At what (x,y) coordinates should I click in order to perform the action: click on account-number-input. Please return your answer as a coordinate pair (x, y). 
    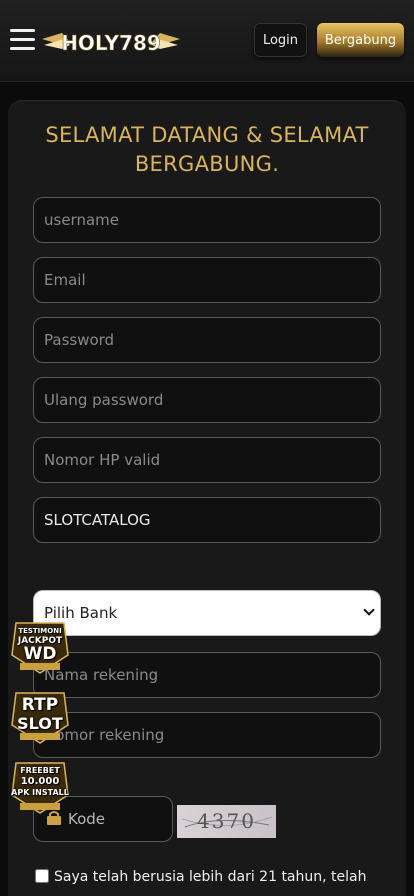
    Looking at the image, I should click on (207, 735).